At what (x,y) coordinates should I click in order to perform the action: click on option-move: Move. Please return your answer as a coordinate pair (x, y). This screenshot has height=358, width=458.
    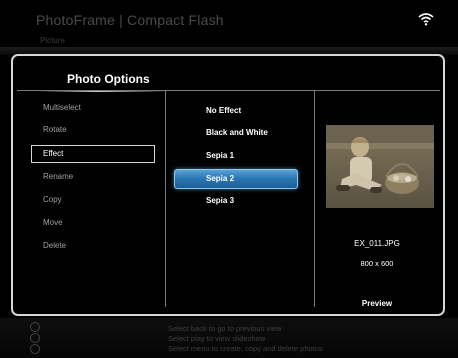
    Looking at the image, I should click on (53, 222).